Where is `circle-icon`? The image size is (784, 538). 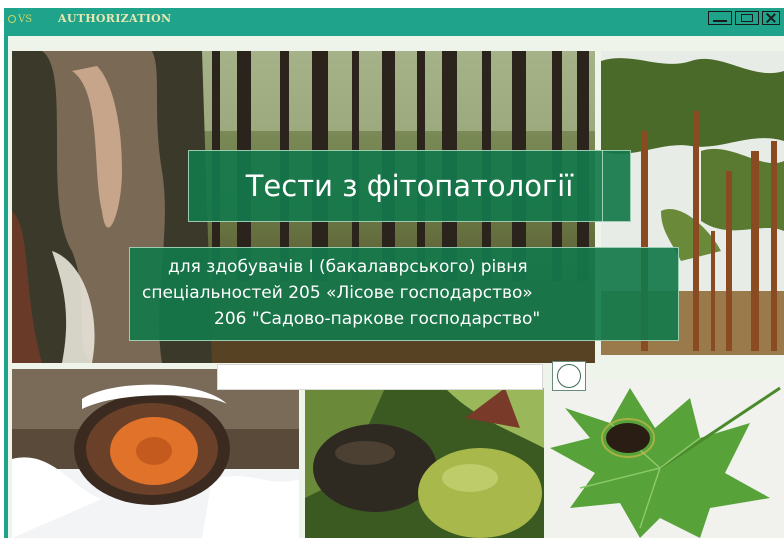
circle-icon is located at coordinates (569, 376).